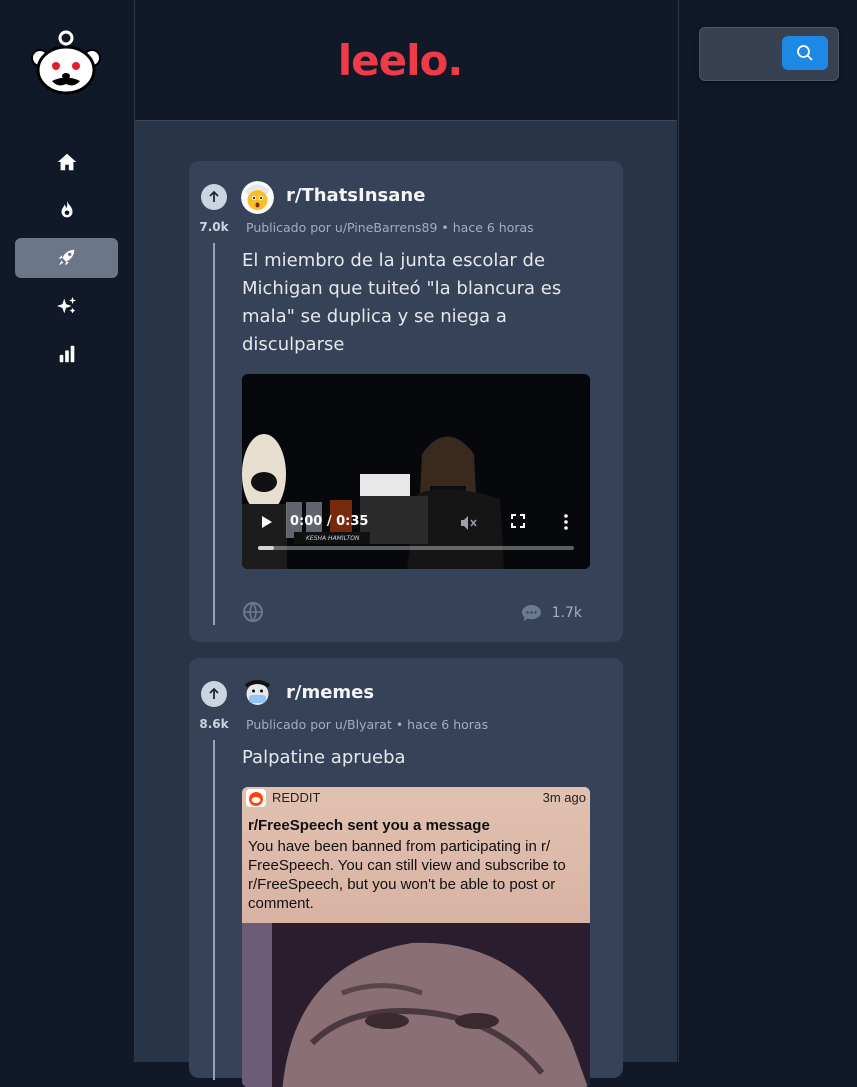 This screenshot has height=1087, width=857. I want to click on play-icon, so click(267, 522).